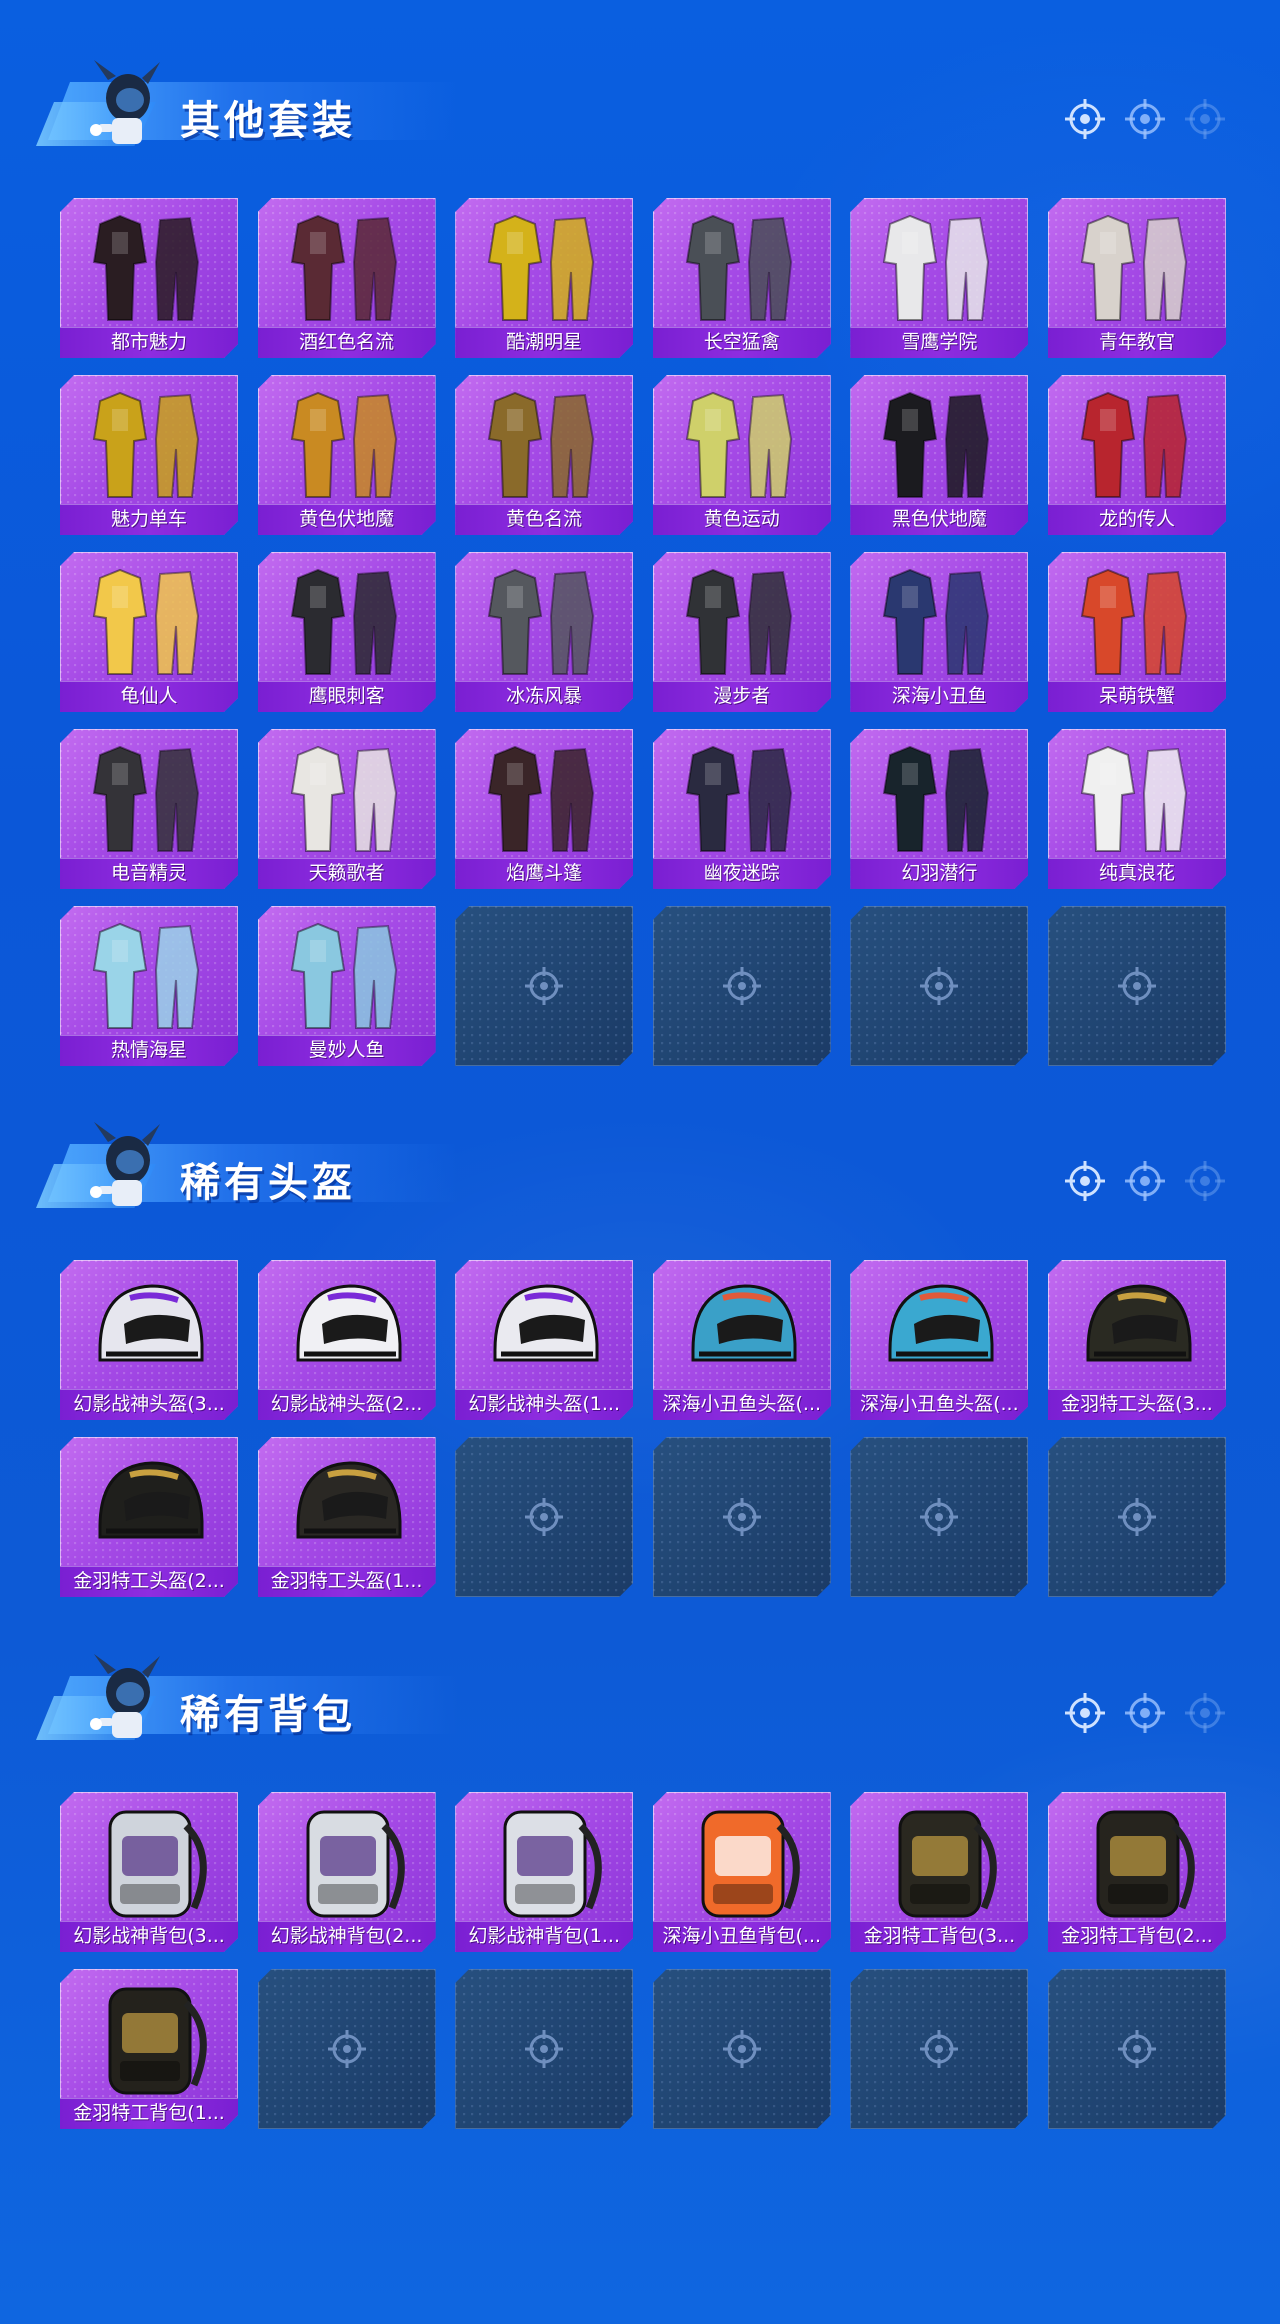 The image size is (1280, 2324). I want to click on item-card: 雪鹰学院, so click(939, 278).